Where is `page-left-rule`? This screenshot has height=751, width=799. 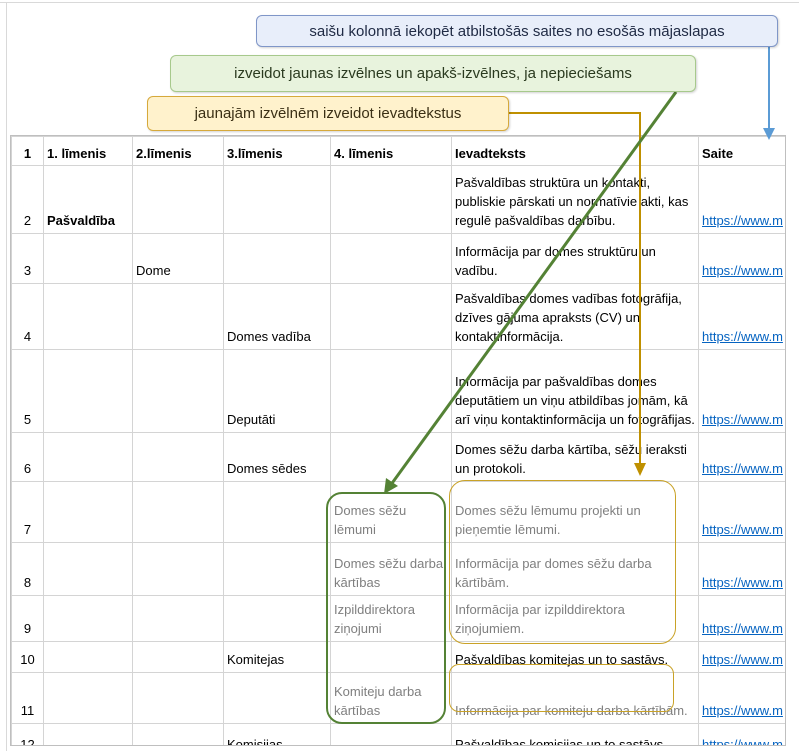
page-left-rule is located at coordinates (3, 376).